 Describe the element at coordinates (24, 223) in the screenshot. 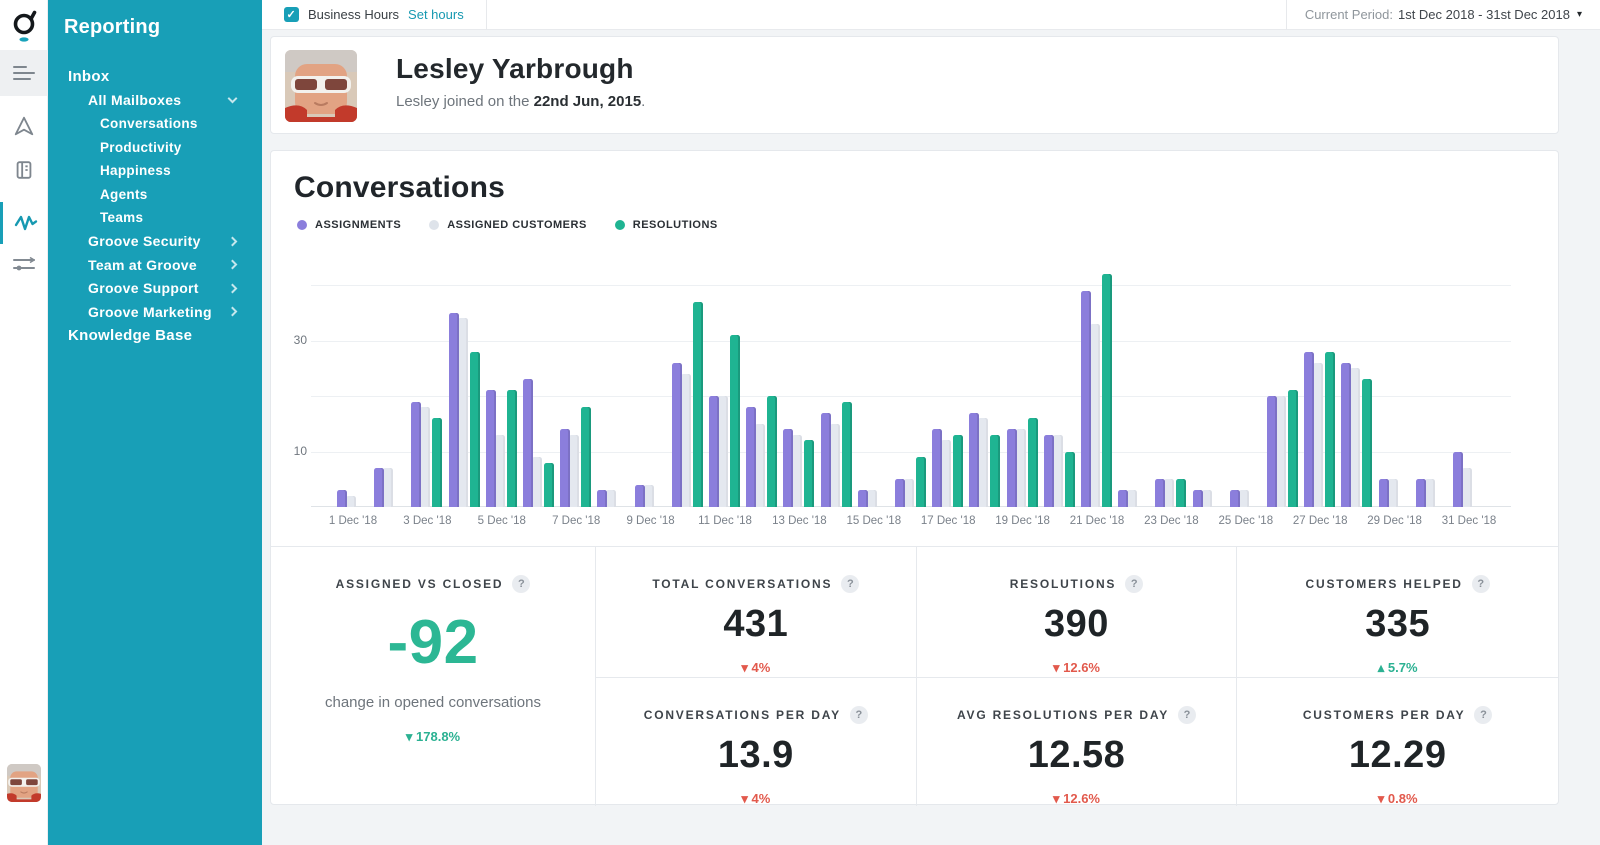

I see `activity-icon` at that location.